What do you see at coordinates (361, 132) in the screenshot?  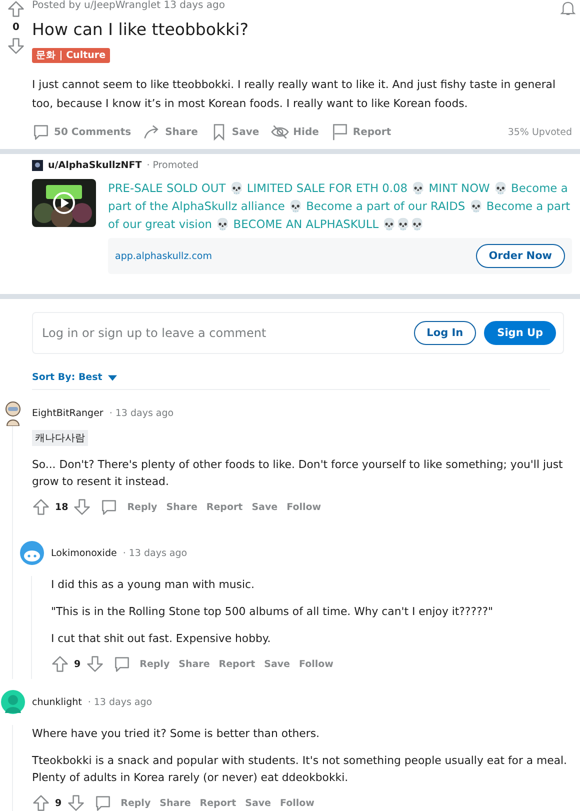 I see `post-action-button: Report` at bounding box center [361, 132].